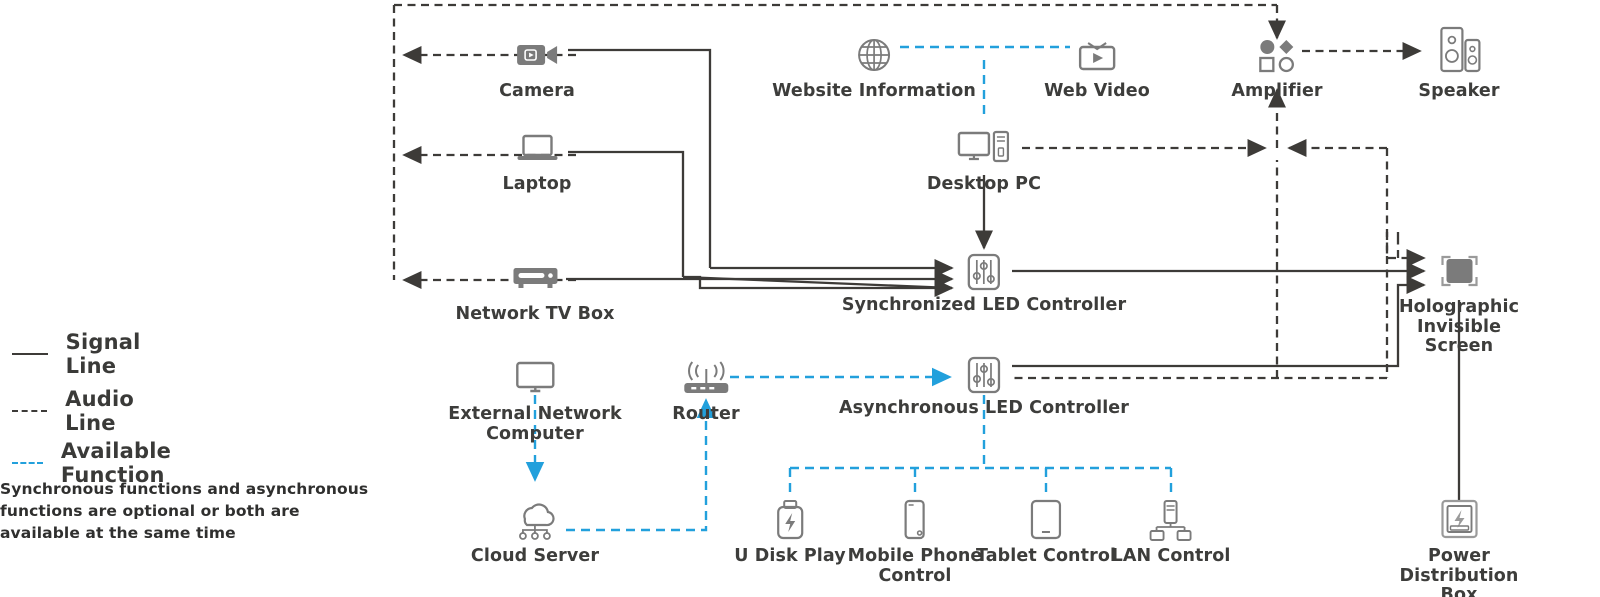  What do you see at coordinates (1459, 520) in the screenshot?
I see `power-box-icon` at bounding box center [1459, 520].